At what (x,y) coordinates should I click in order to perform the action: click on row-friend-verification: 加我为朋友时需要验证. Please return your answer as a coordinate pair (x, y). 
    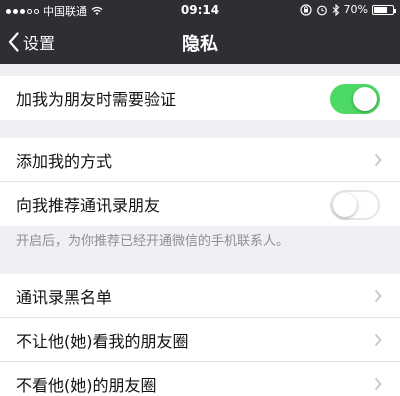
    Looking at the image, I should click on (200, 98).